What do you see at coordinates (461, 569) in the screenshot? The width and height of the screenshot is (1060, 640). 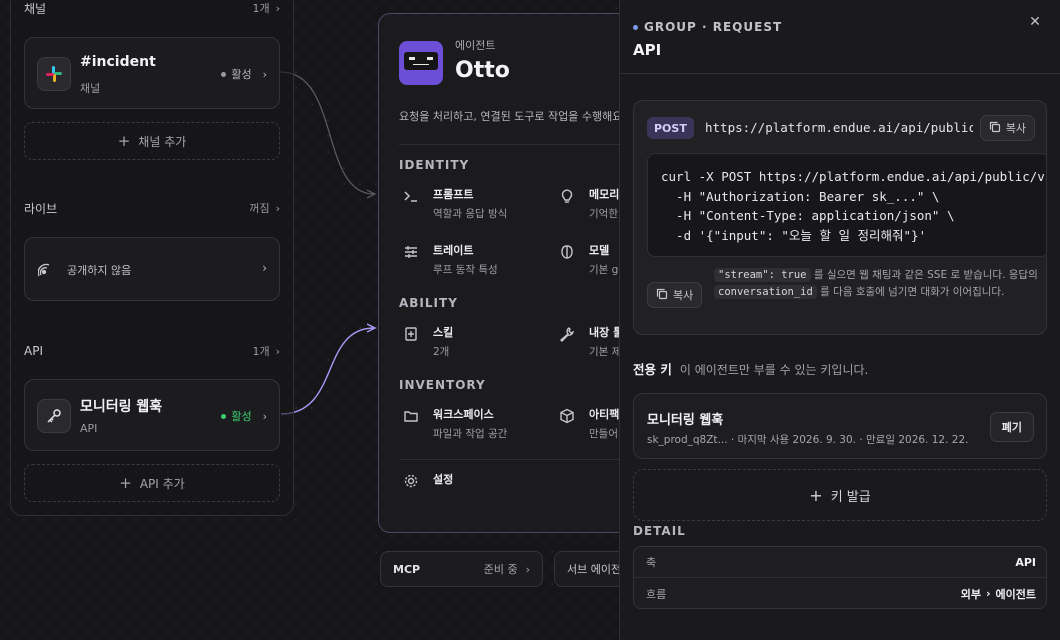 I see `mcp-pill: MCP 준비 중 ›` at bounding box center [461, 569].